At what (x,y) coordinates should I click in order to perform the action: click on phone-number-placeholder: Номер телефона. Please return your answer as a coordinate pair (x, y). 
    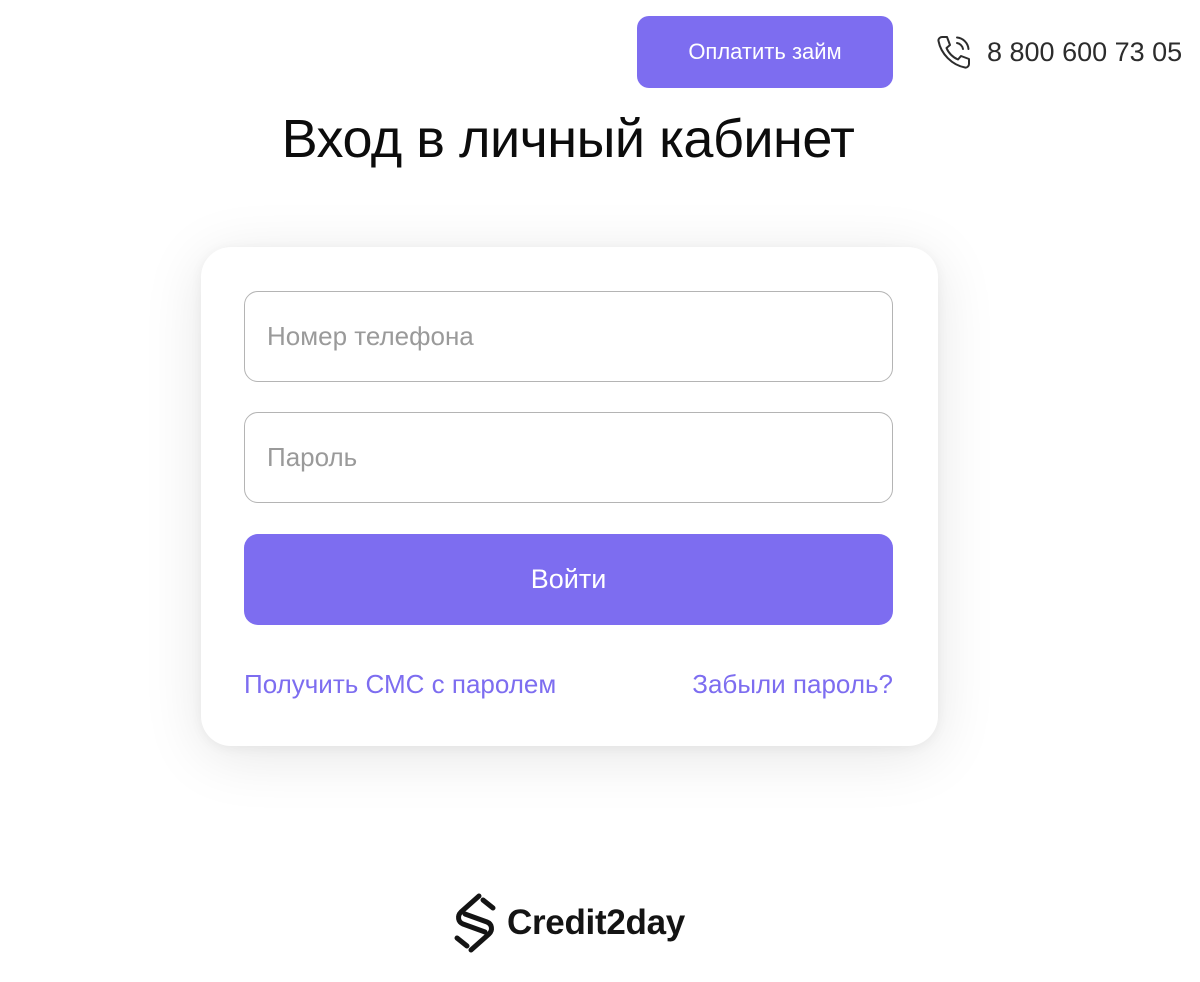
    Looking at the image, I should click on (370, 336).